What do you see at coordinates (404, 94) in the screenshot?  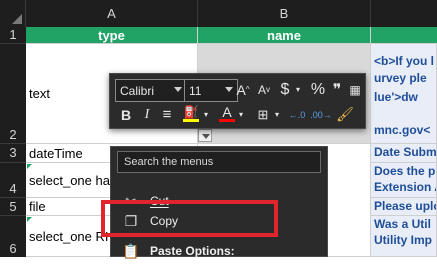 I see `cell-c2: <b>If you l urvey ple lue'>dw mnc.gov<` at bounding box center [404, 94].